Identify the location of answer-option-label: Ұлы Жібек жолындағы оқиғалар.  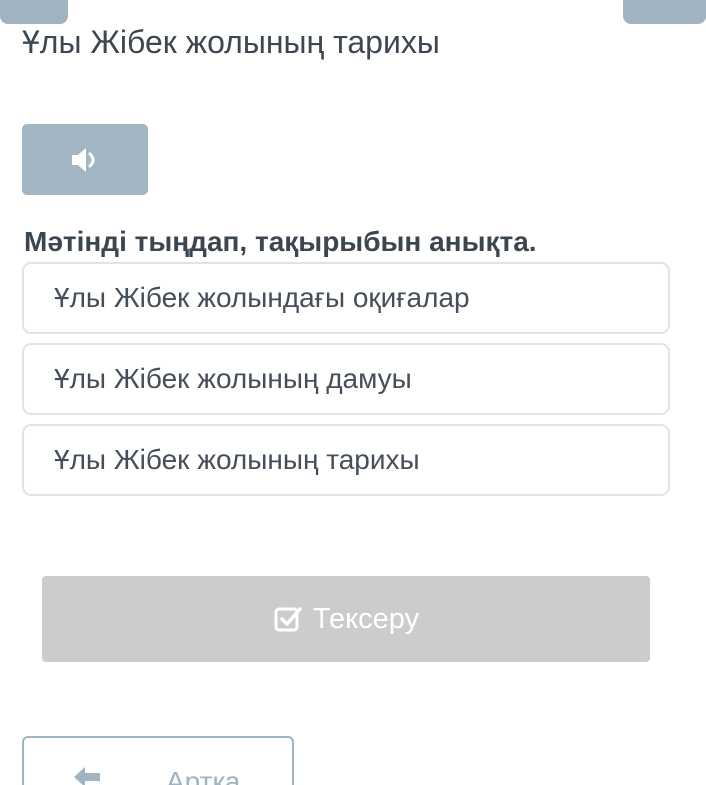
(262, 297).